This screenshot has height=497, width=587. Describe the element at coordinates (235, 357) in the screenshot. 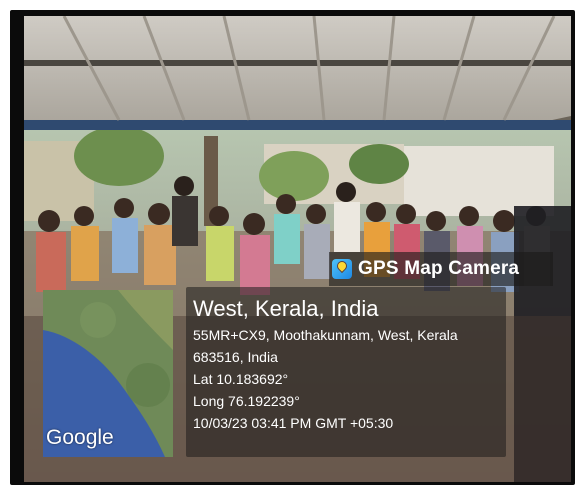

I see `address-line-2: 683516, India` at that location.